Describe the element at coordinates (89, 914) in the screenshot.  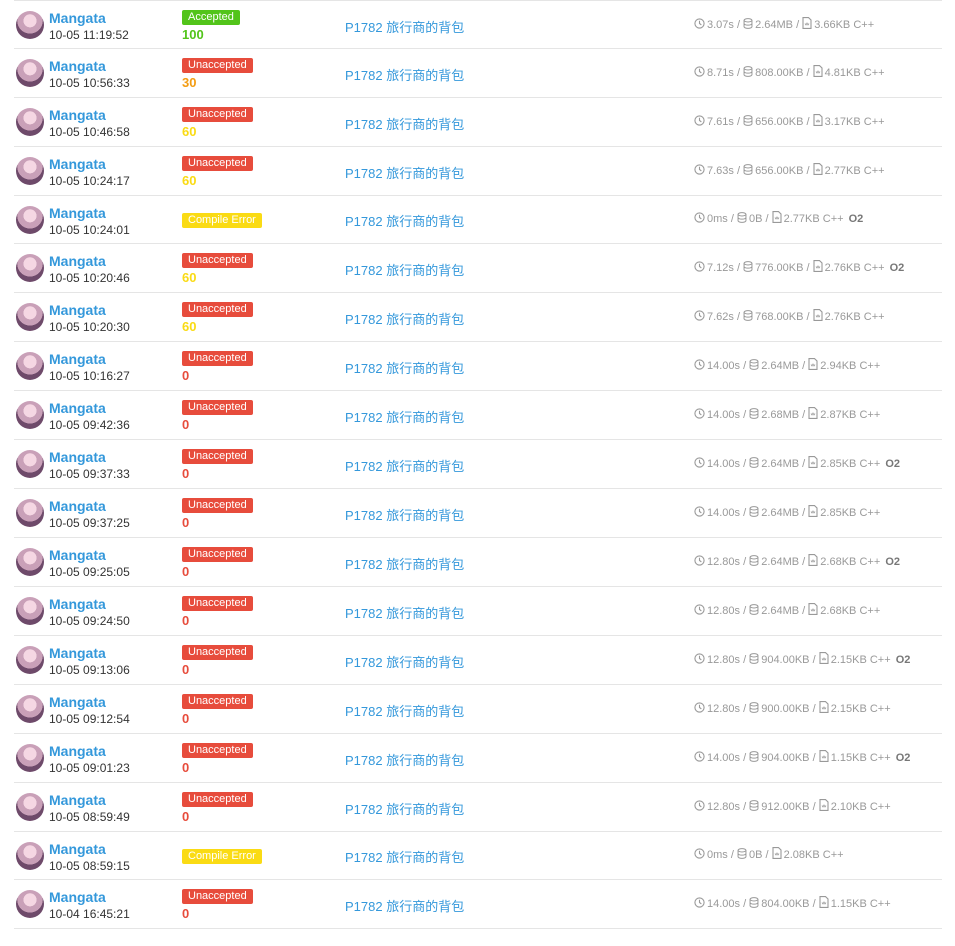
I see `submit-time: 10-04 16:45:21` at that location.